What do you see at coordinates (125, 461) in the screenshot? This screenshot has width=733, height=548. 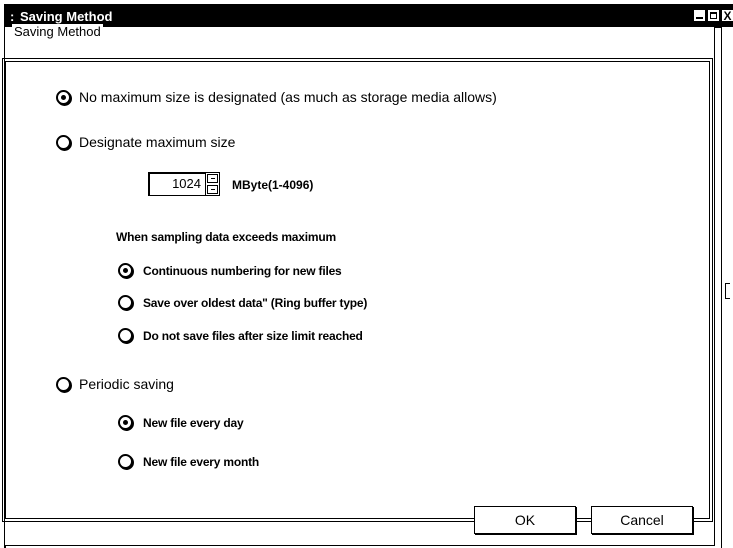 I see `radio-every-month` at bounding box center [125, 461].